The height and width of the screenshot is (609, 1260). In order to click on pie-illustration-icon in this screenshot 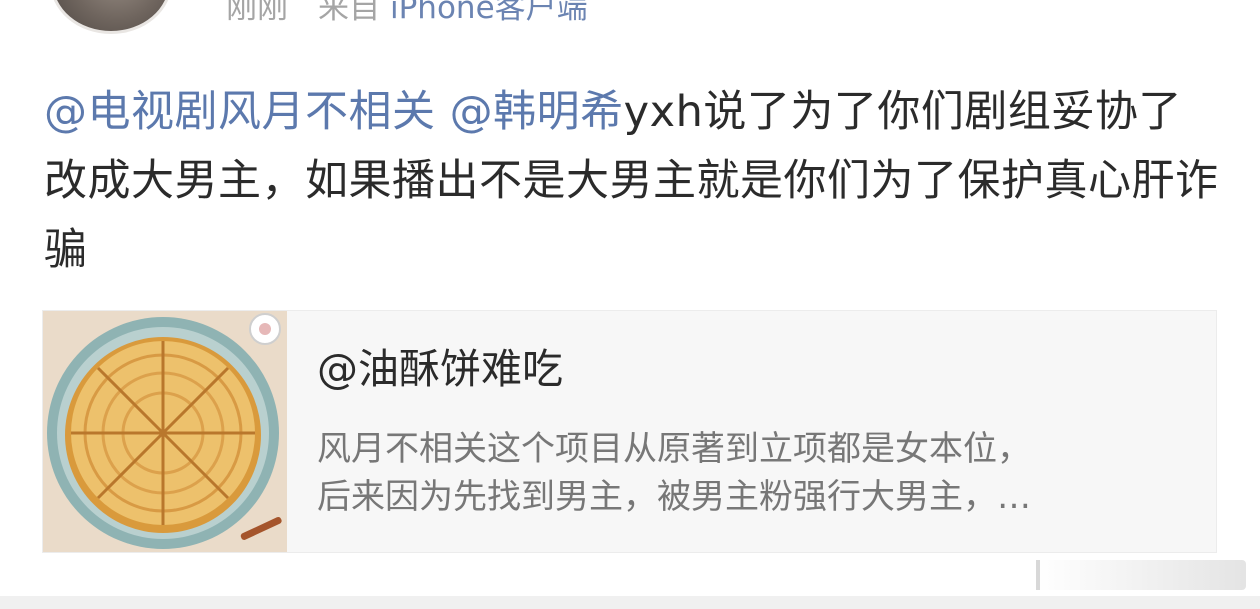, I will do `click(165, 431)`.